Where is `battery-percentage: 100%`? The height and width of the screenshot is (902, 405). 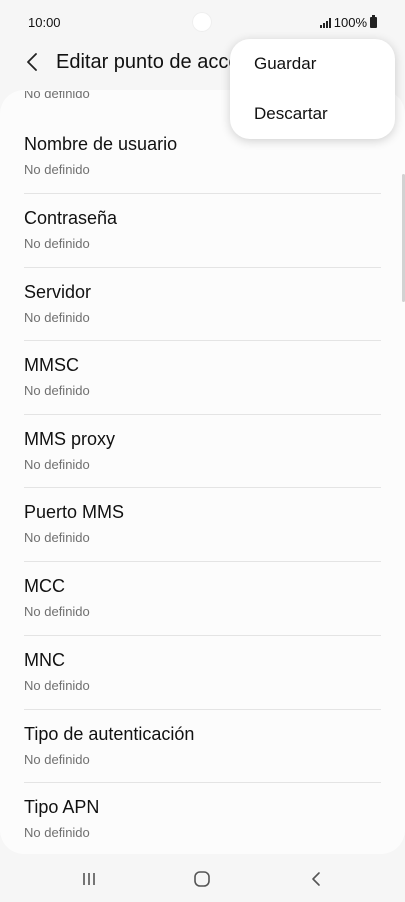 battery-percentage: 100% is located at coordinates (350, 22).